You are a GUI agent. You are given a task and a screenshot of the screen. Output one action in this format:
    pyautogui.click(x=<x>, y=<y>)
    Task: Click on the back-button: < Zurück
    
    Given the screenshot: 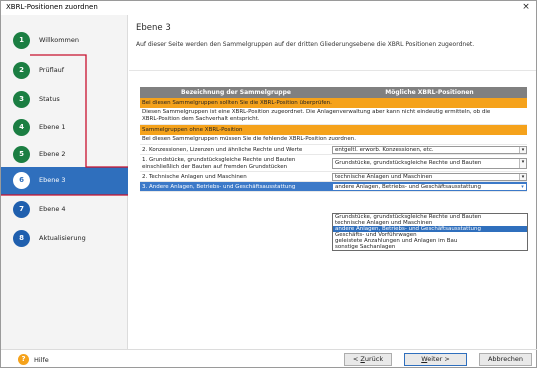 What is the action you would take?
    pyautogui.click(x=368, y=359)
    